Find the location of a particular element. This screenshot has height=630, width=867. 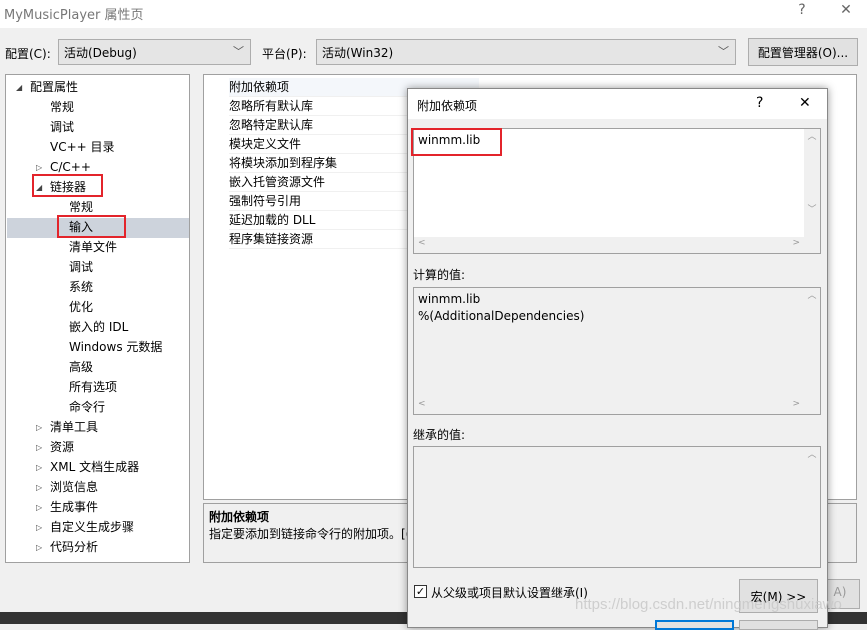

close-button: ✕ is located at coordinates (846, 10).